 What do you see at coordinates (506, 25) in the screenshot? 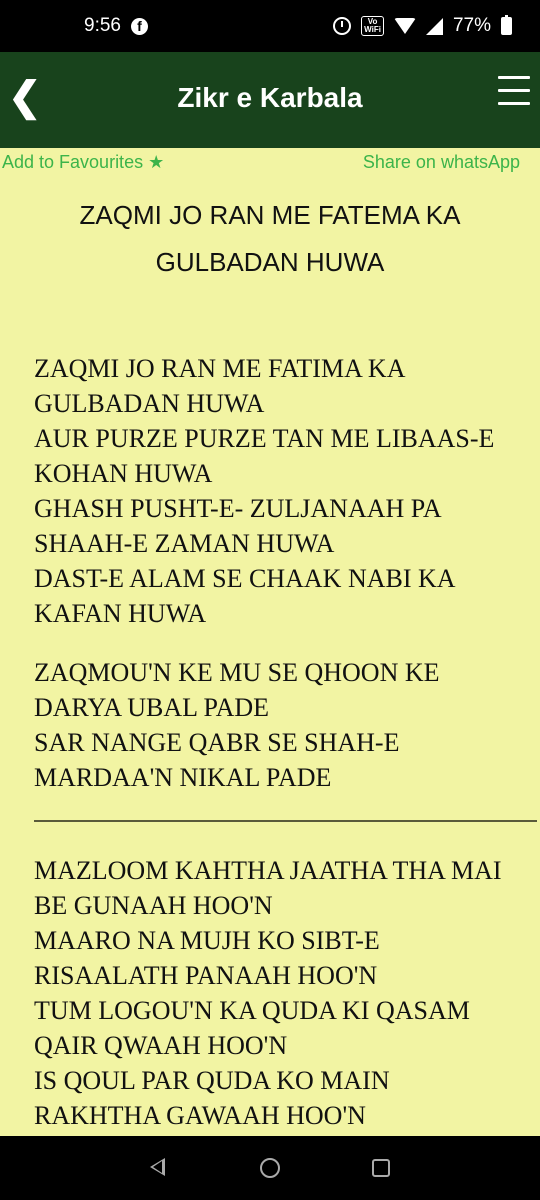
I see `battery-icon` at bounding box center [506, 25].